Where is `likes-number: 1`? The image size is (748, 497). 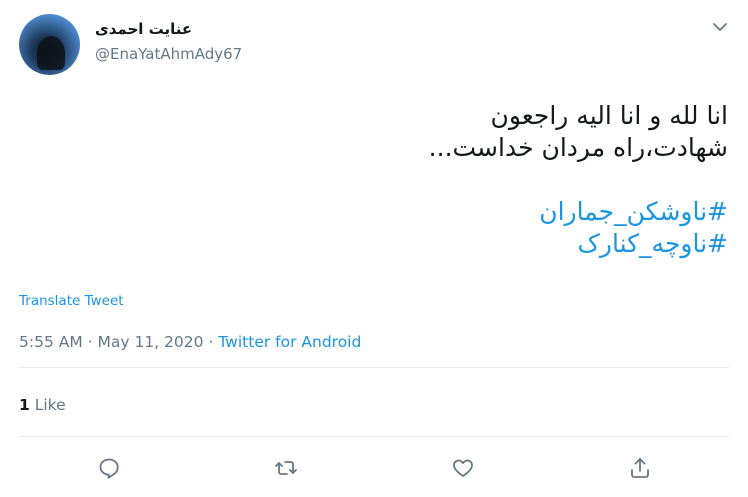
likes-number: 1 is located at coordinates (24, 405).